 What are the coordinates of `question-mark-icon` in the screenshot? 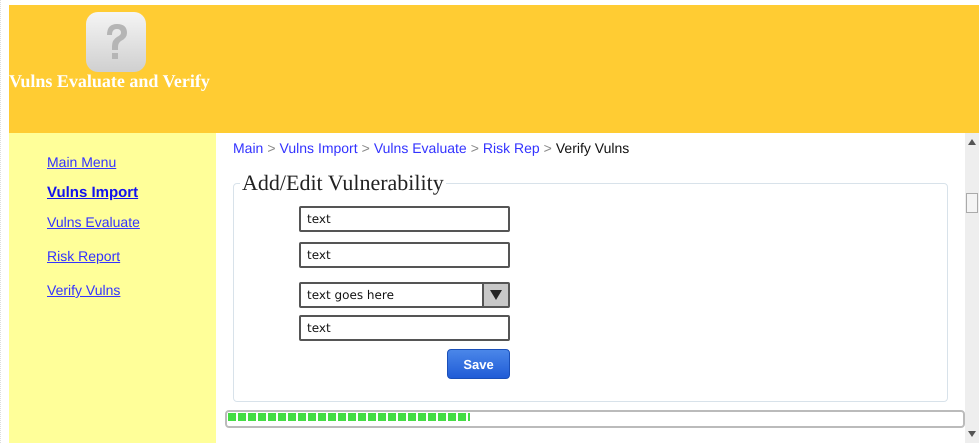 It's located at (116, 42).